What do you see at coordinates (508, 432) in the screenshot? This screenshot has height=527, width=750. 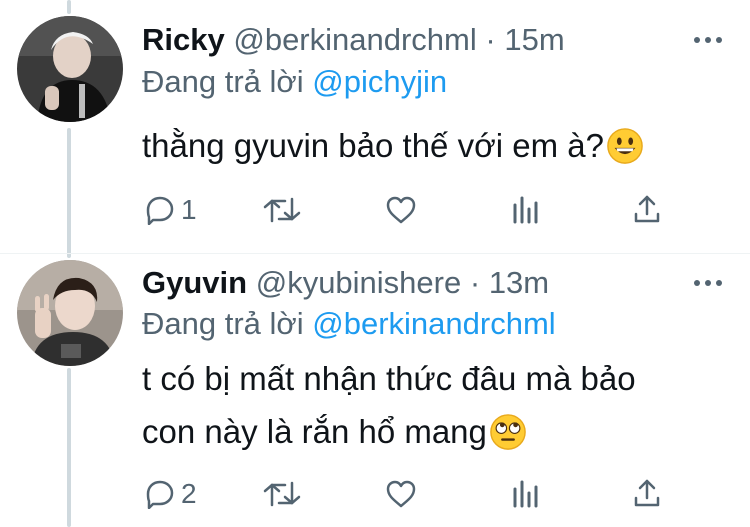 I see `face-with-rolling-eyes-emoji` at bounding box center [508, 432].